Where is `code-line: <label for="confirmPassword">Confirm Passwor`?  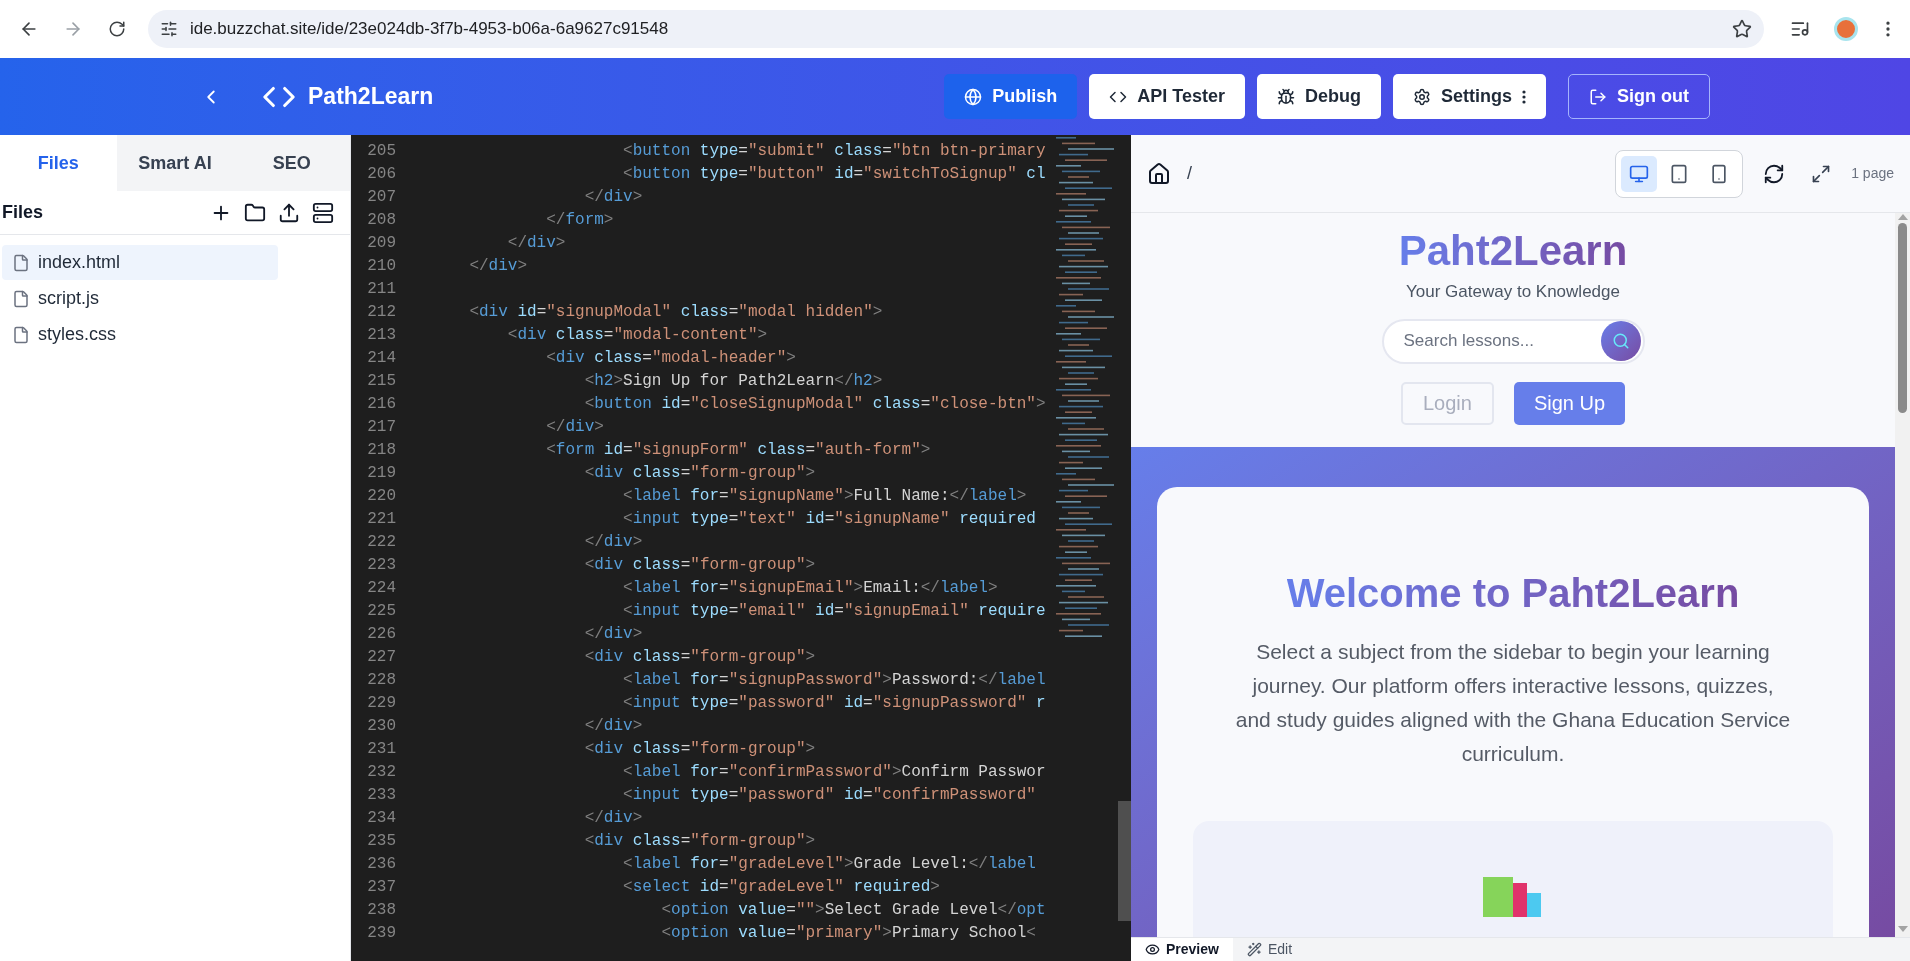 code-line: <label for="confirmPassword">Confirm Passwor is located at coordinates (834, 772).